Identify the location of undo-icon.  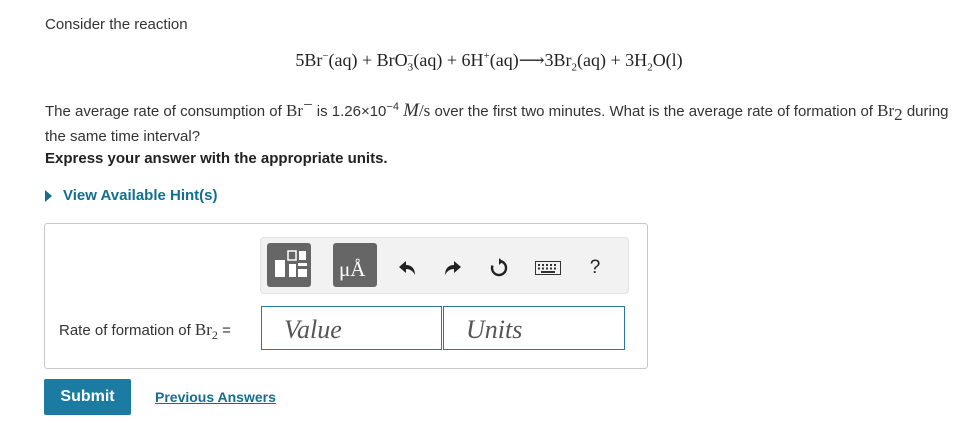
(407, 268).